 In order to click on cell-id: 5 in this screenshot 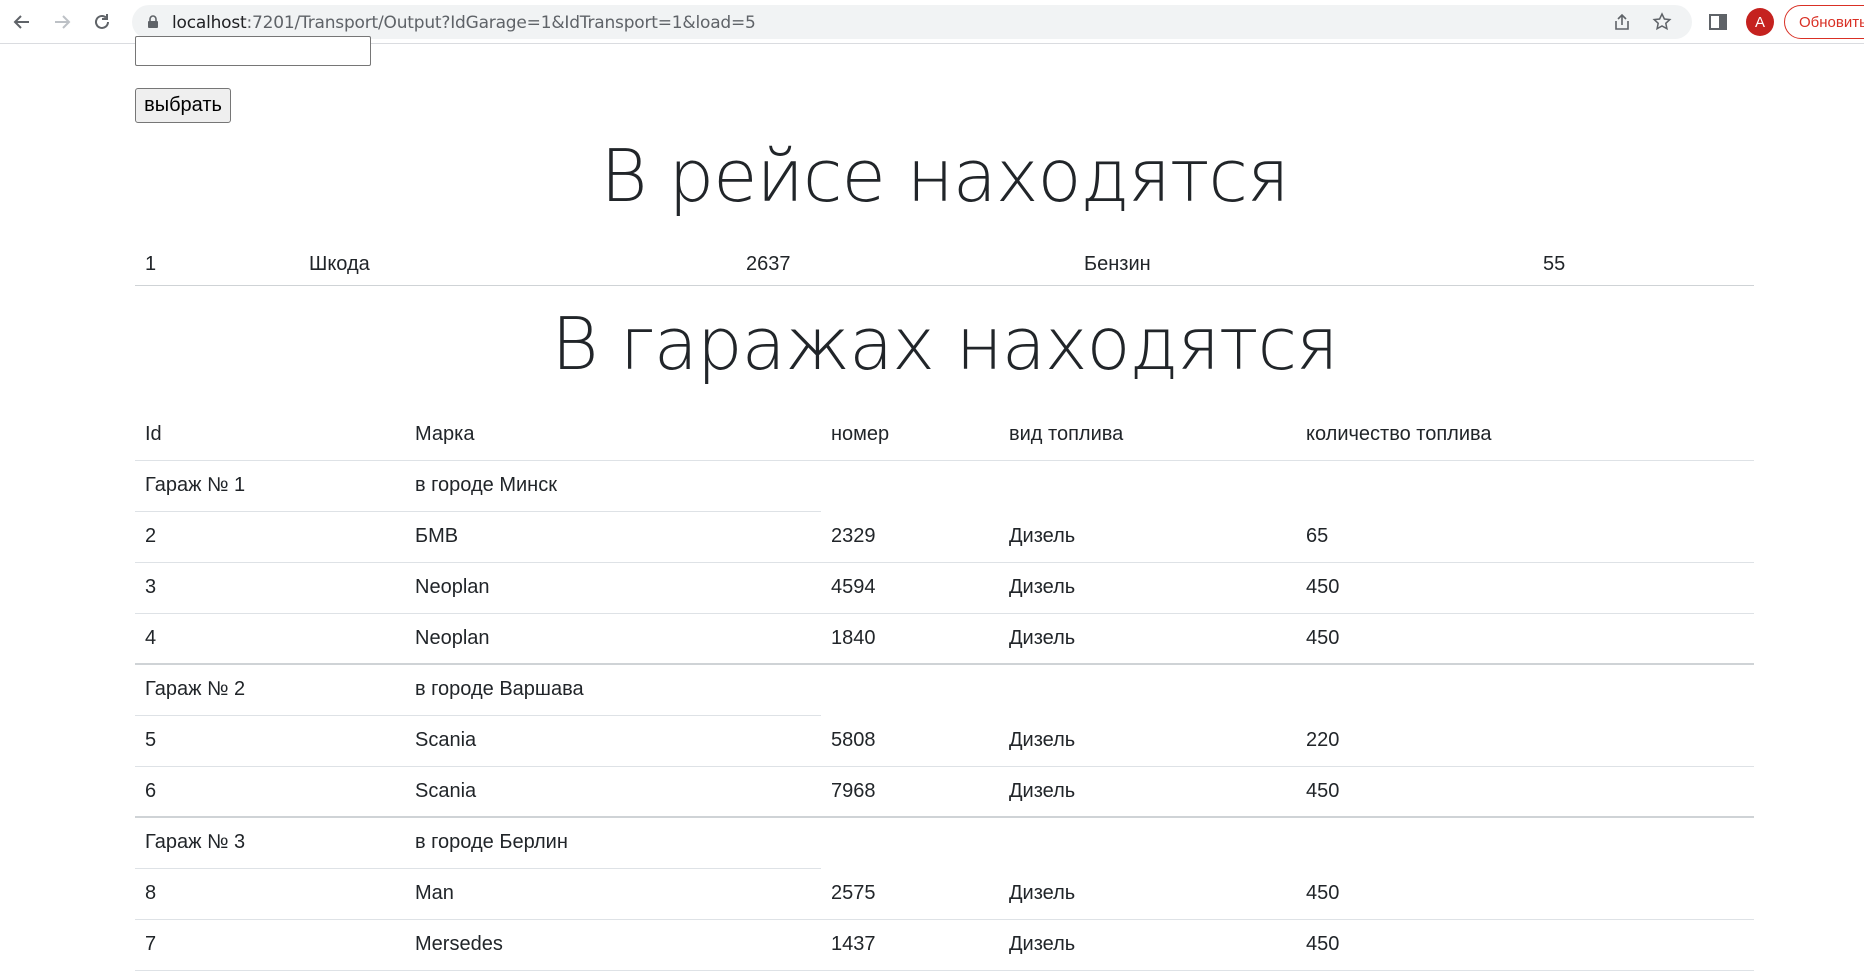, I will do `click(270, 741)`.